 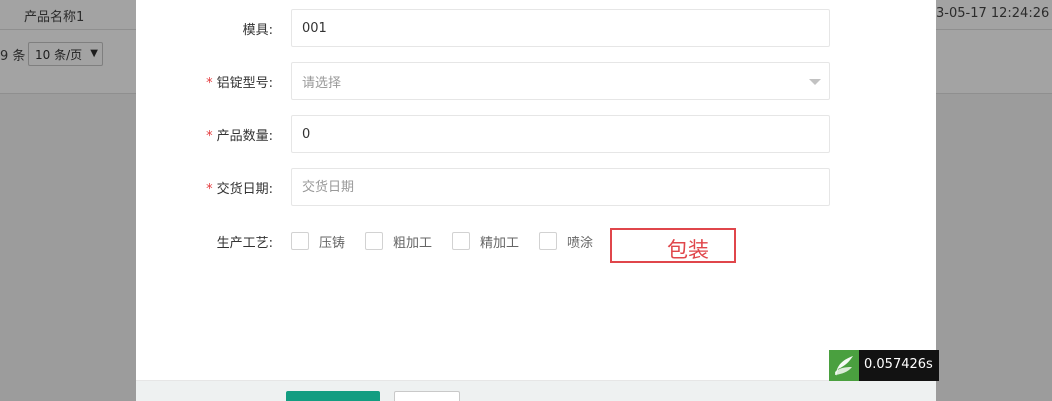 I want to click on quantity-input, so click(x=560, y=134).